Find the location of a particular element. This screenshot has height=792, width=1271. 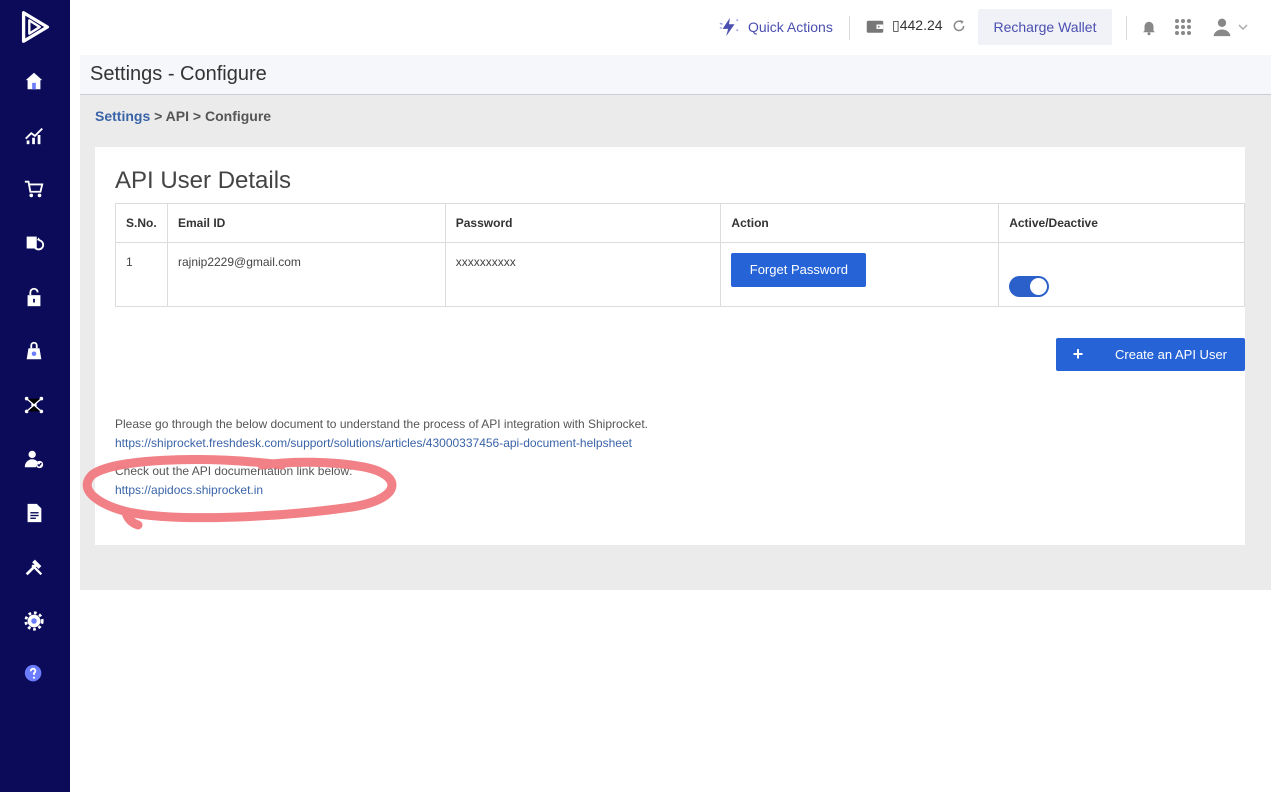

page-title: Settings - Configure is located at coordinates (178, 74).